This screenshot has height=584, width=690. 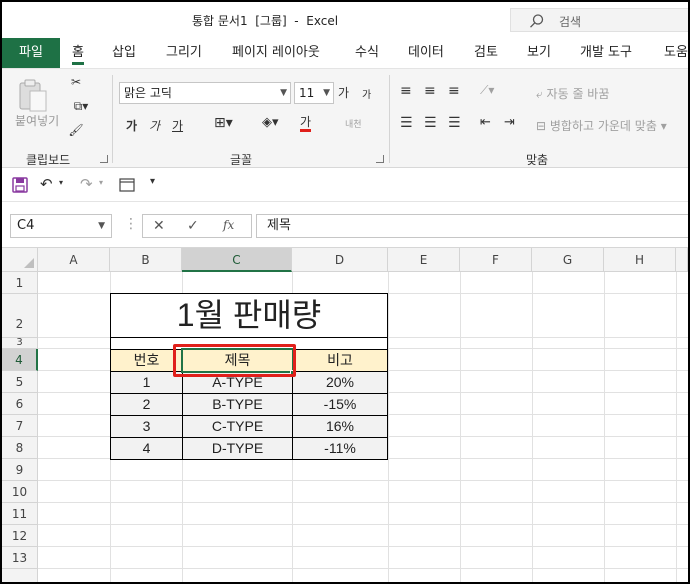 What do you see at coordinates (101, 182) in the screenshot?
I see `redo-dropdown-icon: ▾` at bounding box center [101, 182].